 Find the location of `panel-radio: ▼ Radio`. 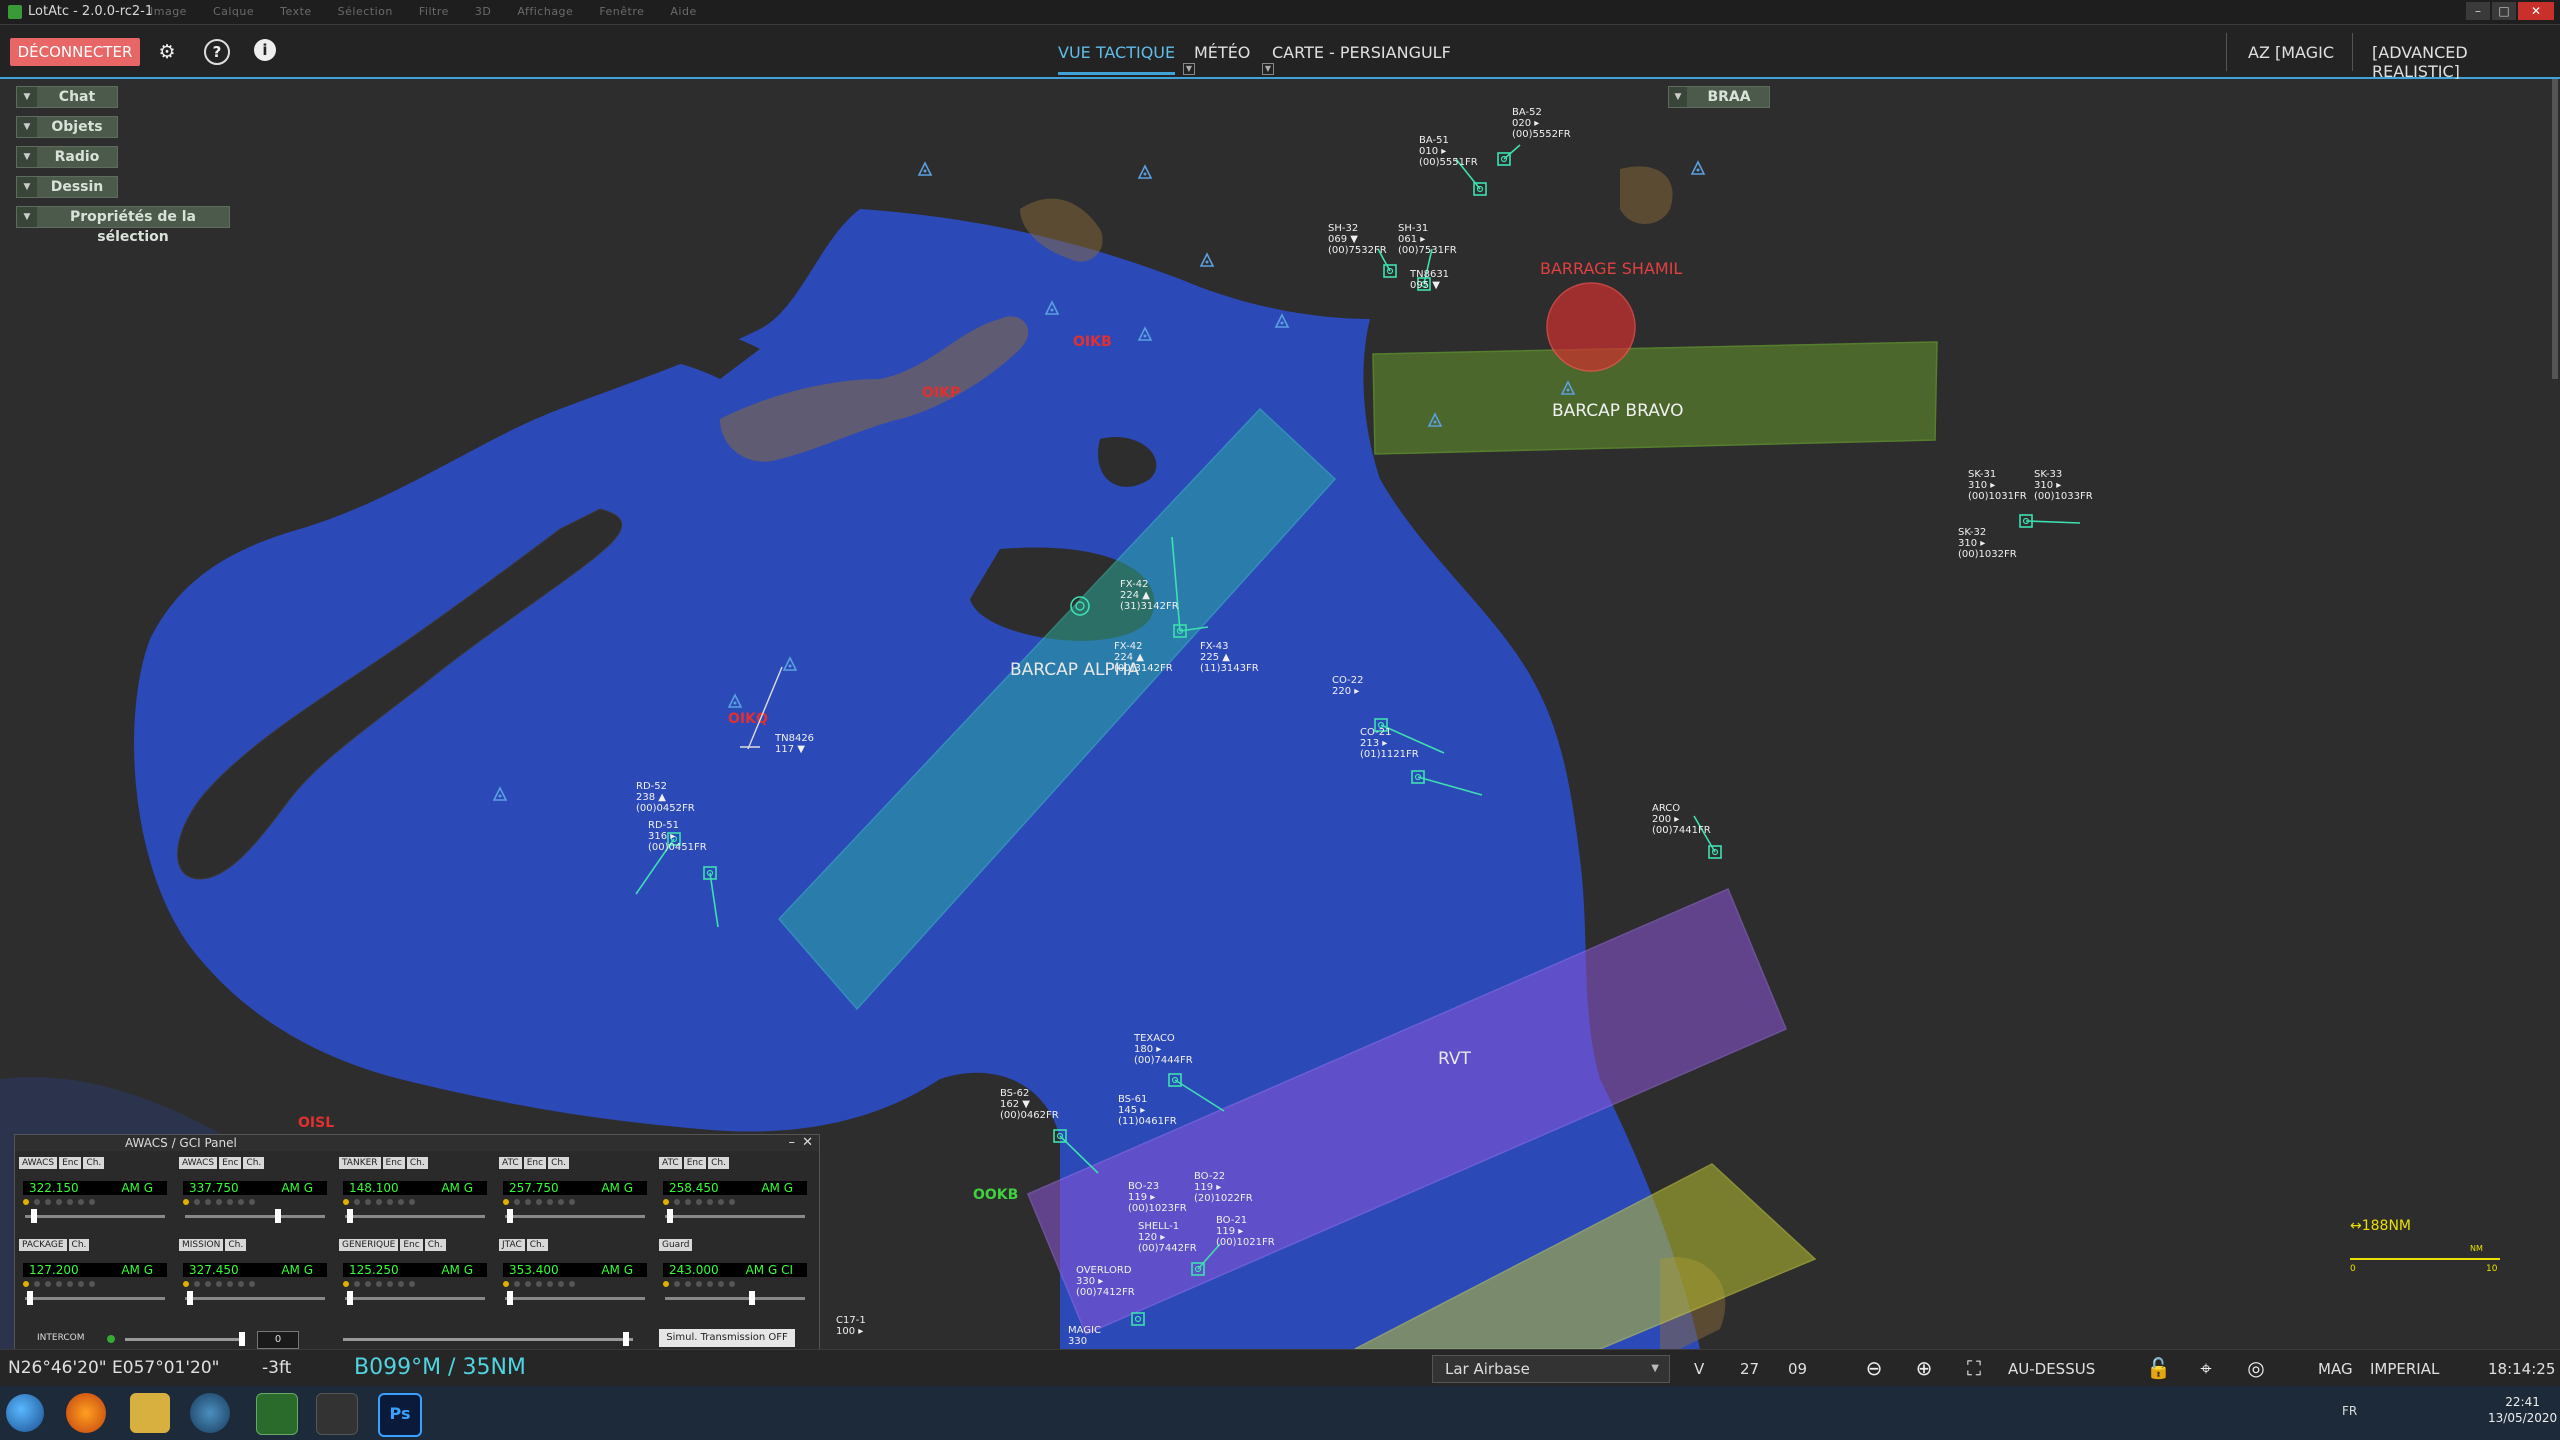

panel-radio: ▼ Radio is located at coordinates (67, 157).